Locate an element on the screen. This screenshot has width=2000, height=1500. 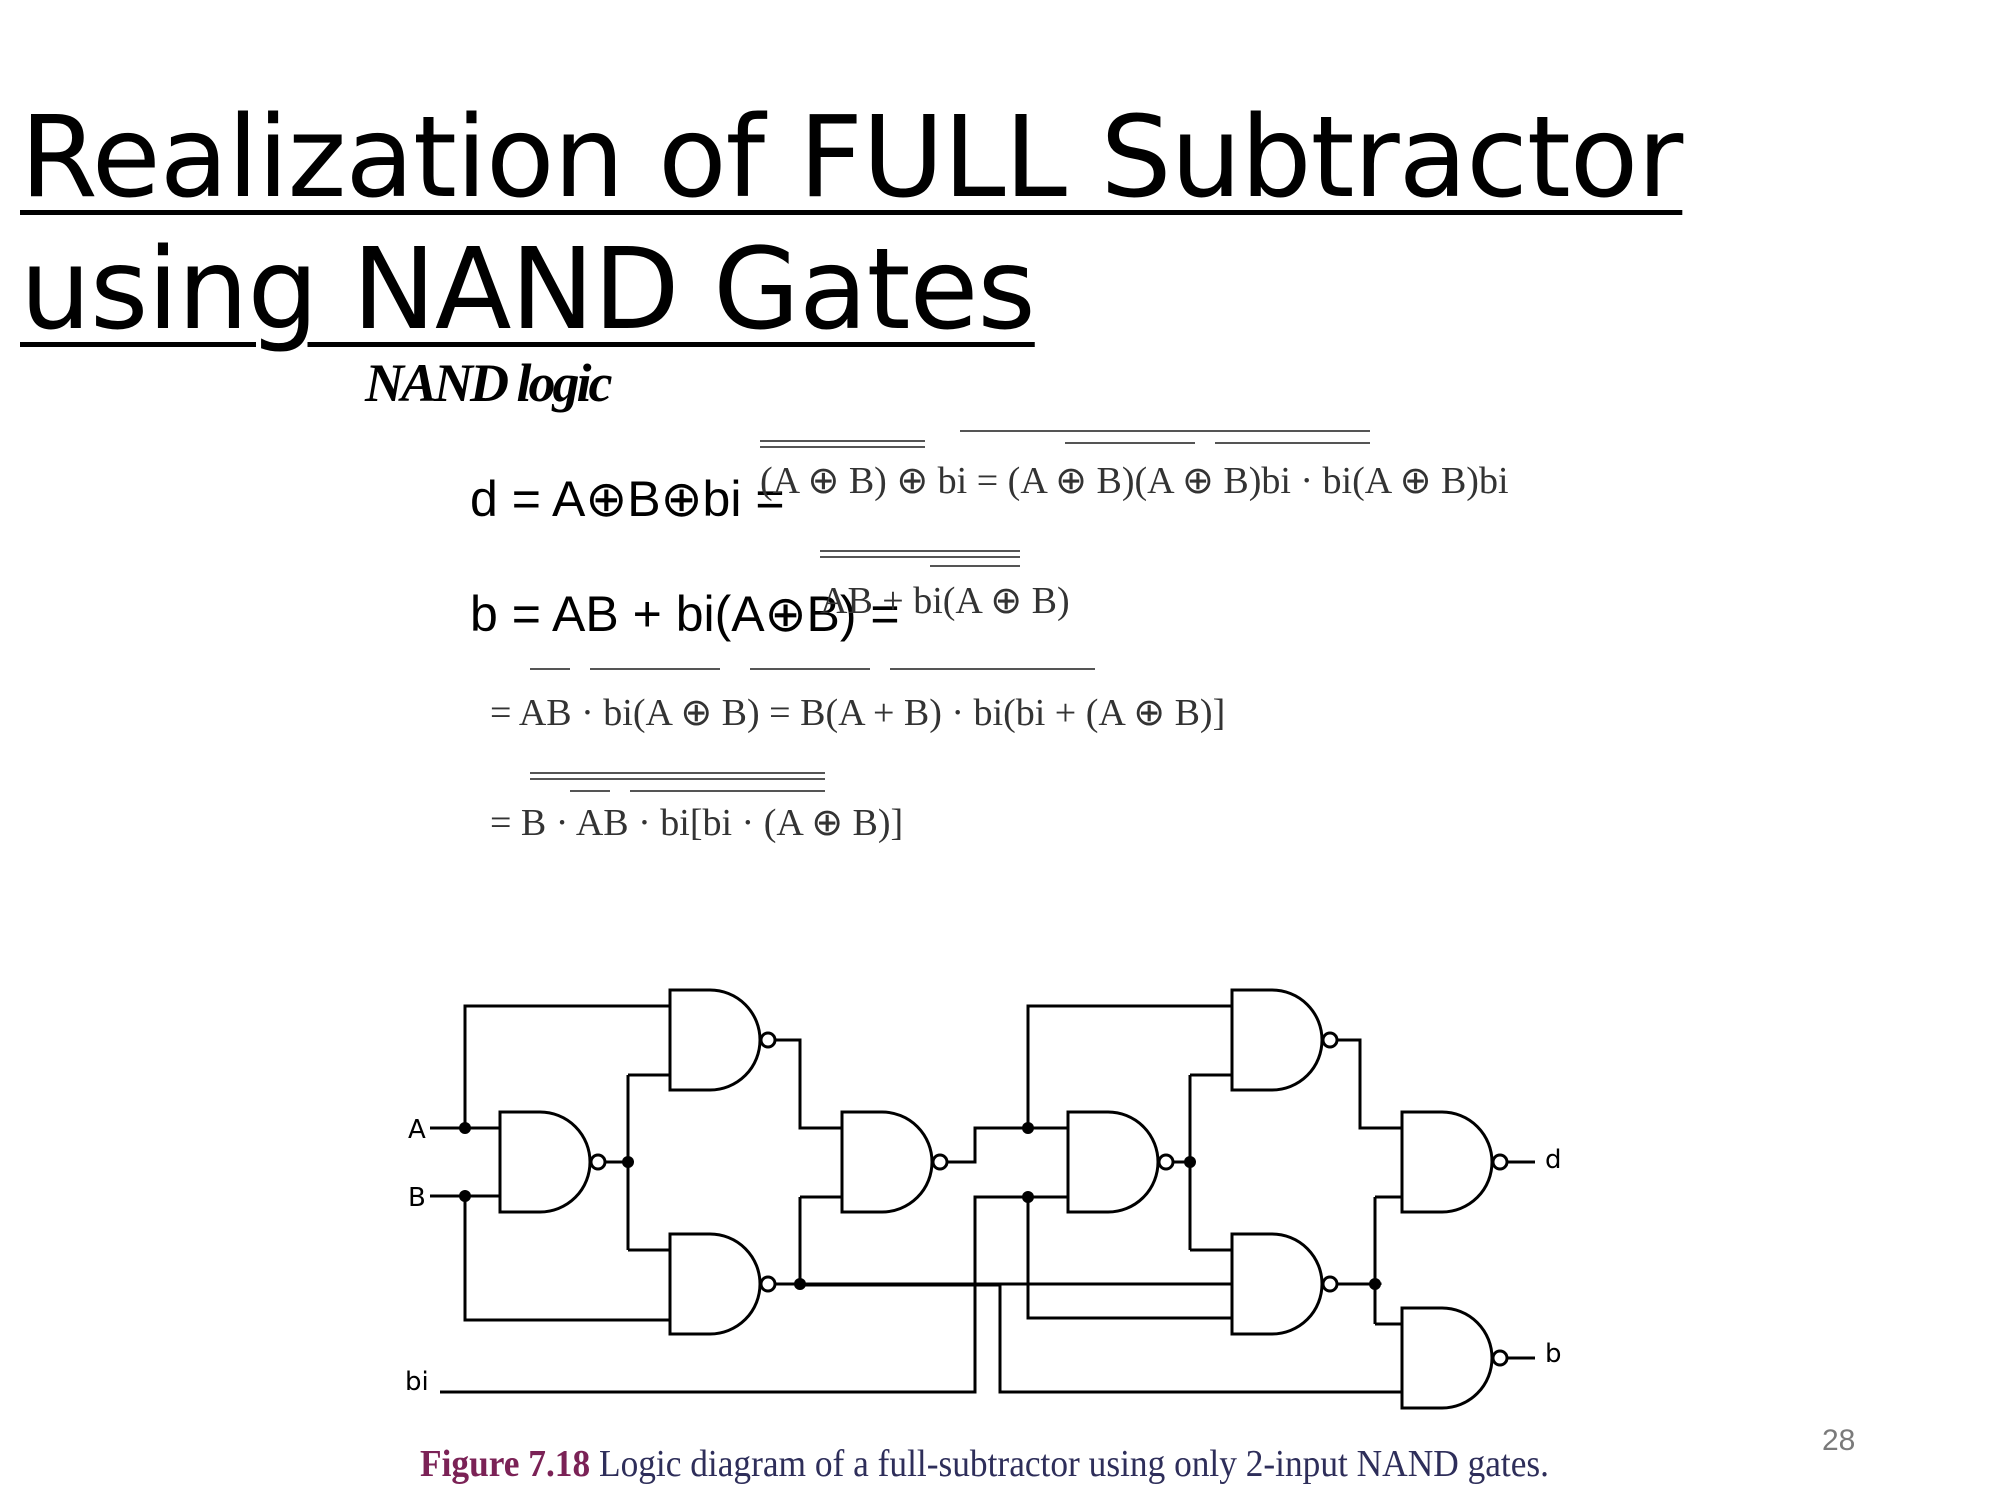
input-label-a: A is located at coordinates (417, 1130).